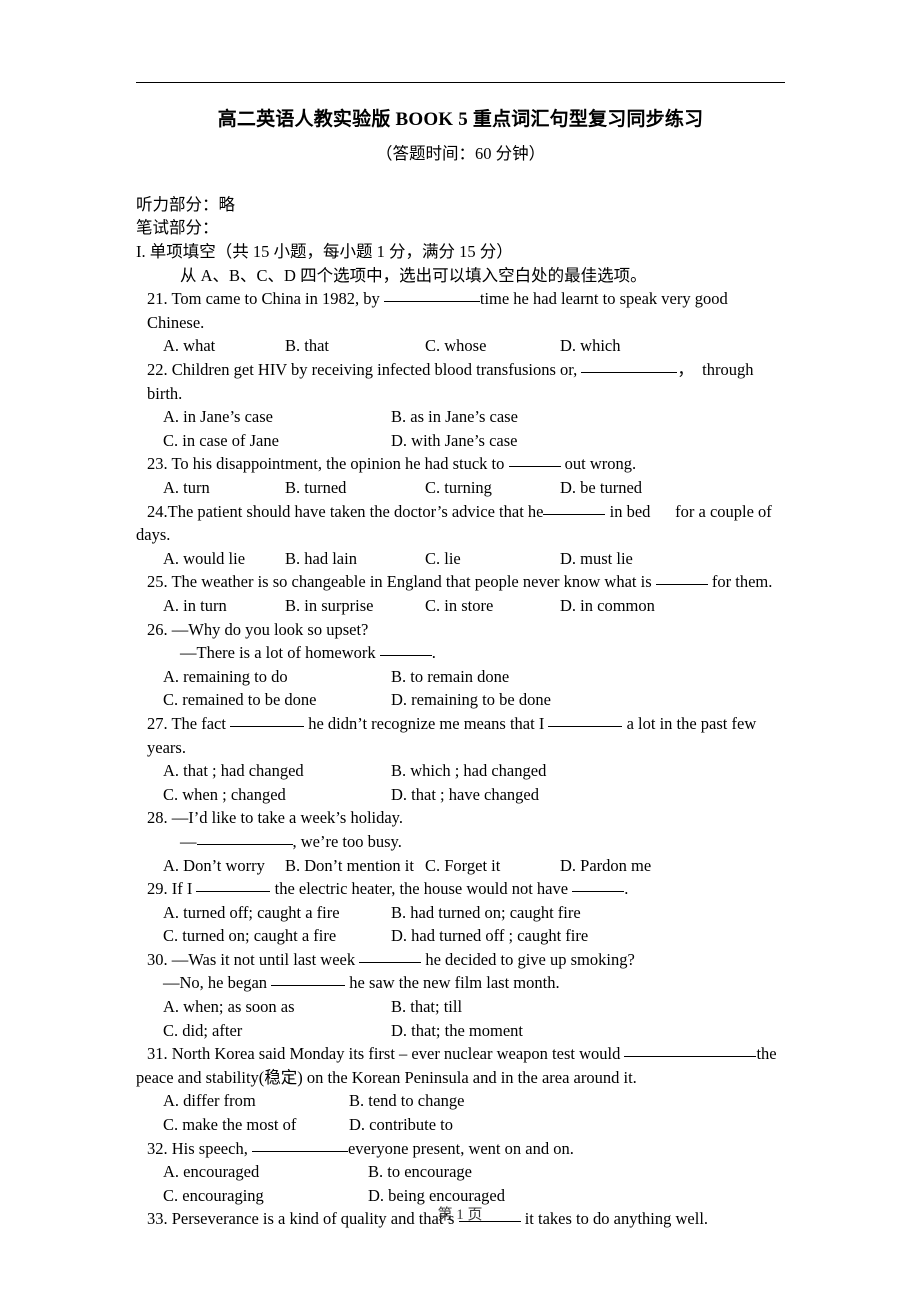  I want to click on option-28-b: B. Don’t mention it, so click(355, 866).